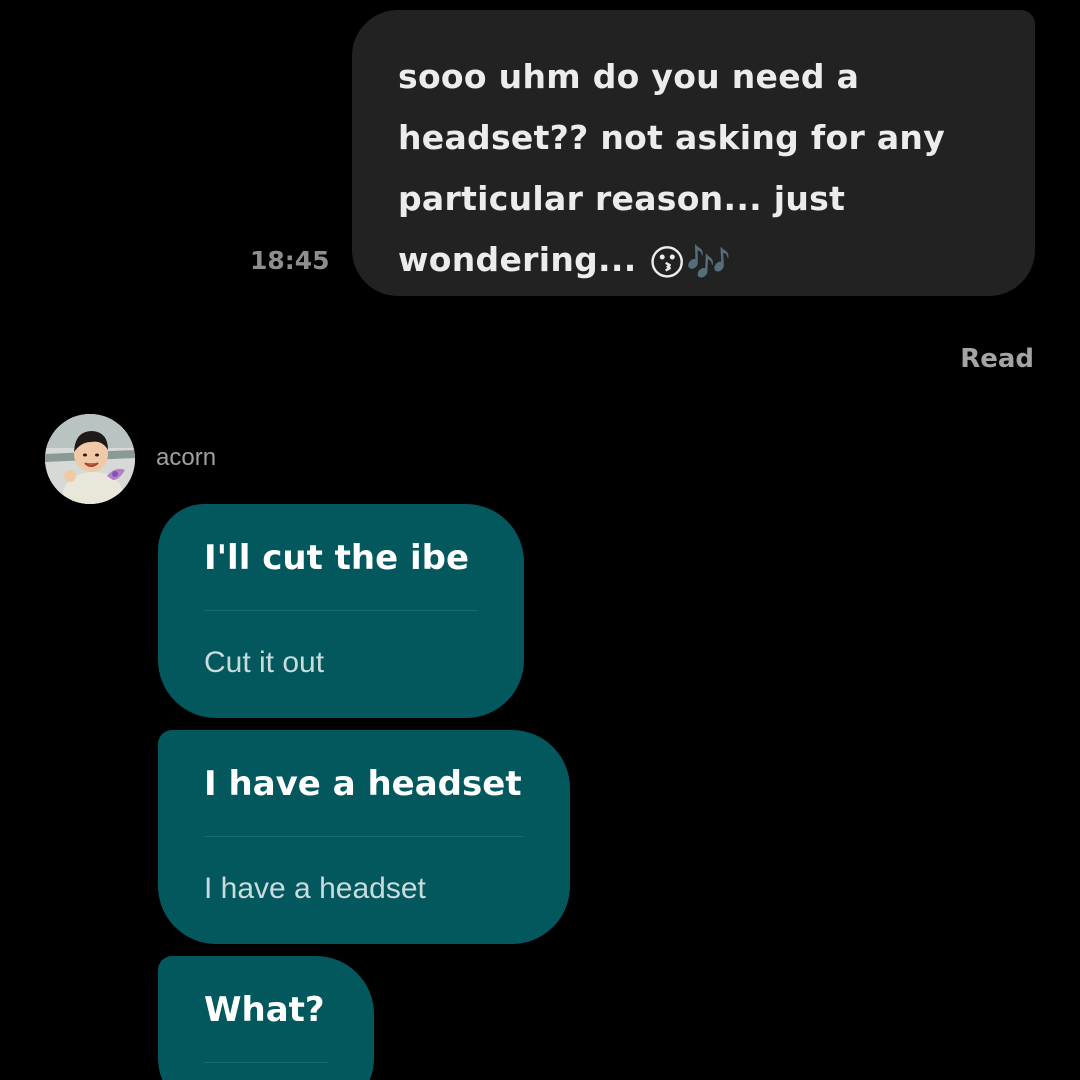 Image resolution: width=1080 pixels, height=1080 pixels. Describe the element at coordinates (629, 76) in the screenshot. I see `outgoing-line: sooo uhm do you need a` at that location.